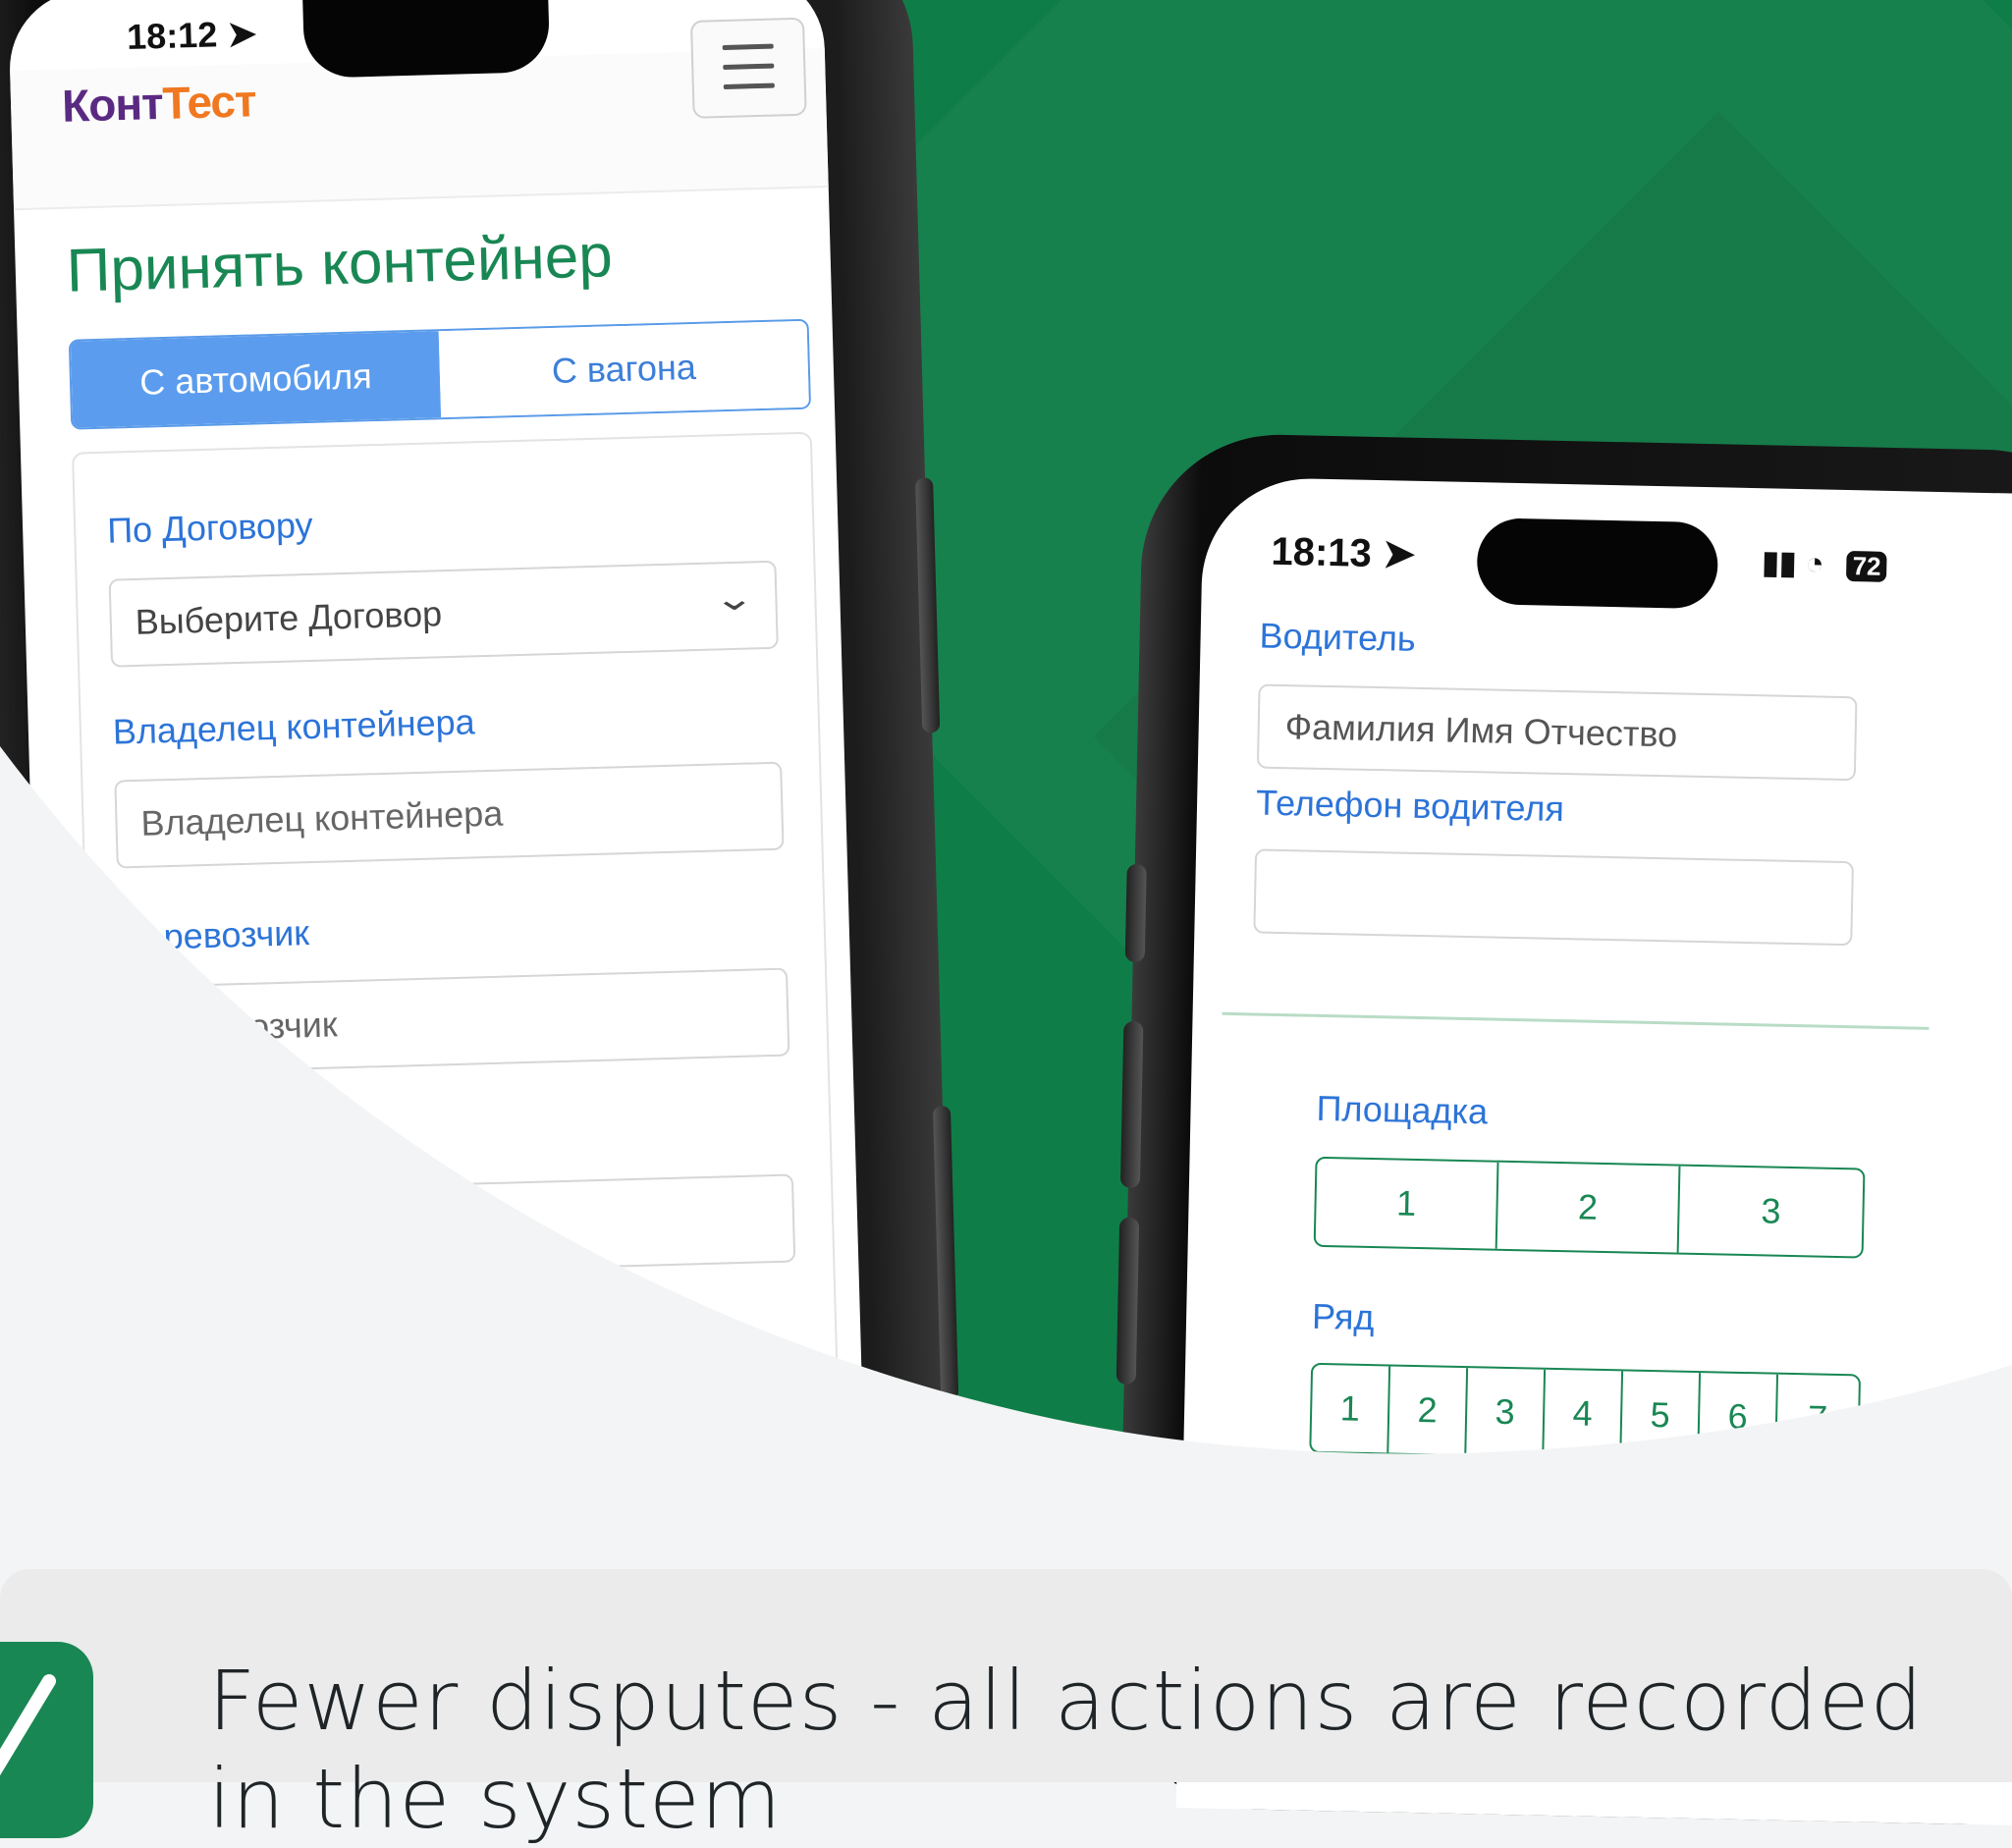 The image size is (2012, 1848). Describe the element at coordinates (46, 1740) in the screenshot. I see `checkmark-icon` at that location.